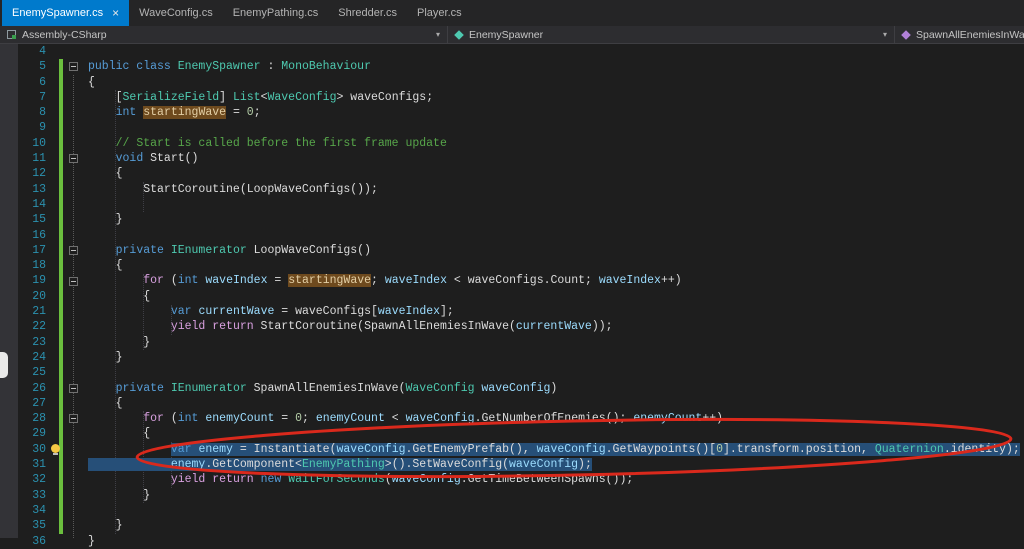  What do you see at coordinates (512, 266) in the screenshot?
I see `code-line: 18 {` at bounding box center [512, 266].